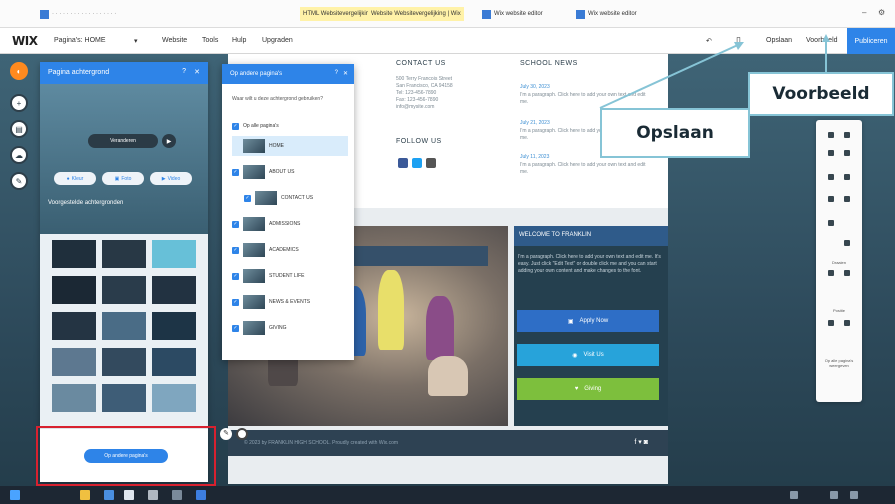 The height and width of the screenshot is (504, 895). What do you see at coordinates (290, 126) in the screenshot?
I see `all-pages-checkbox: ✓ Op alle pagina's` at bounding box center [290, 126].